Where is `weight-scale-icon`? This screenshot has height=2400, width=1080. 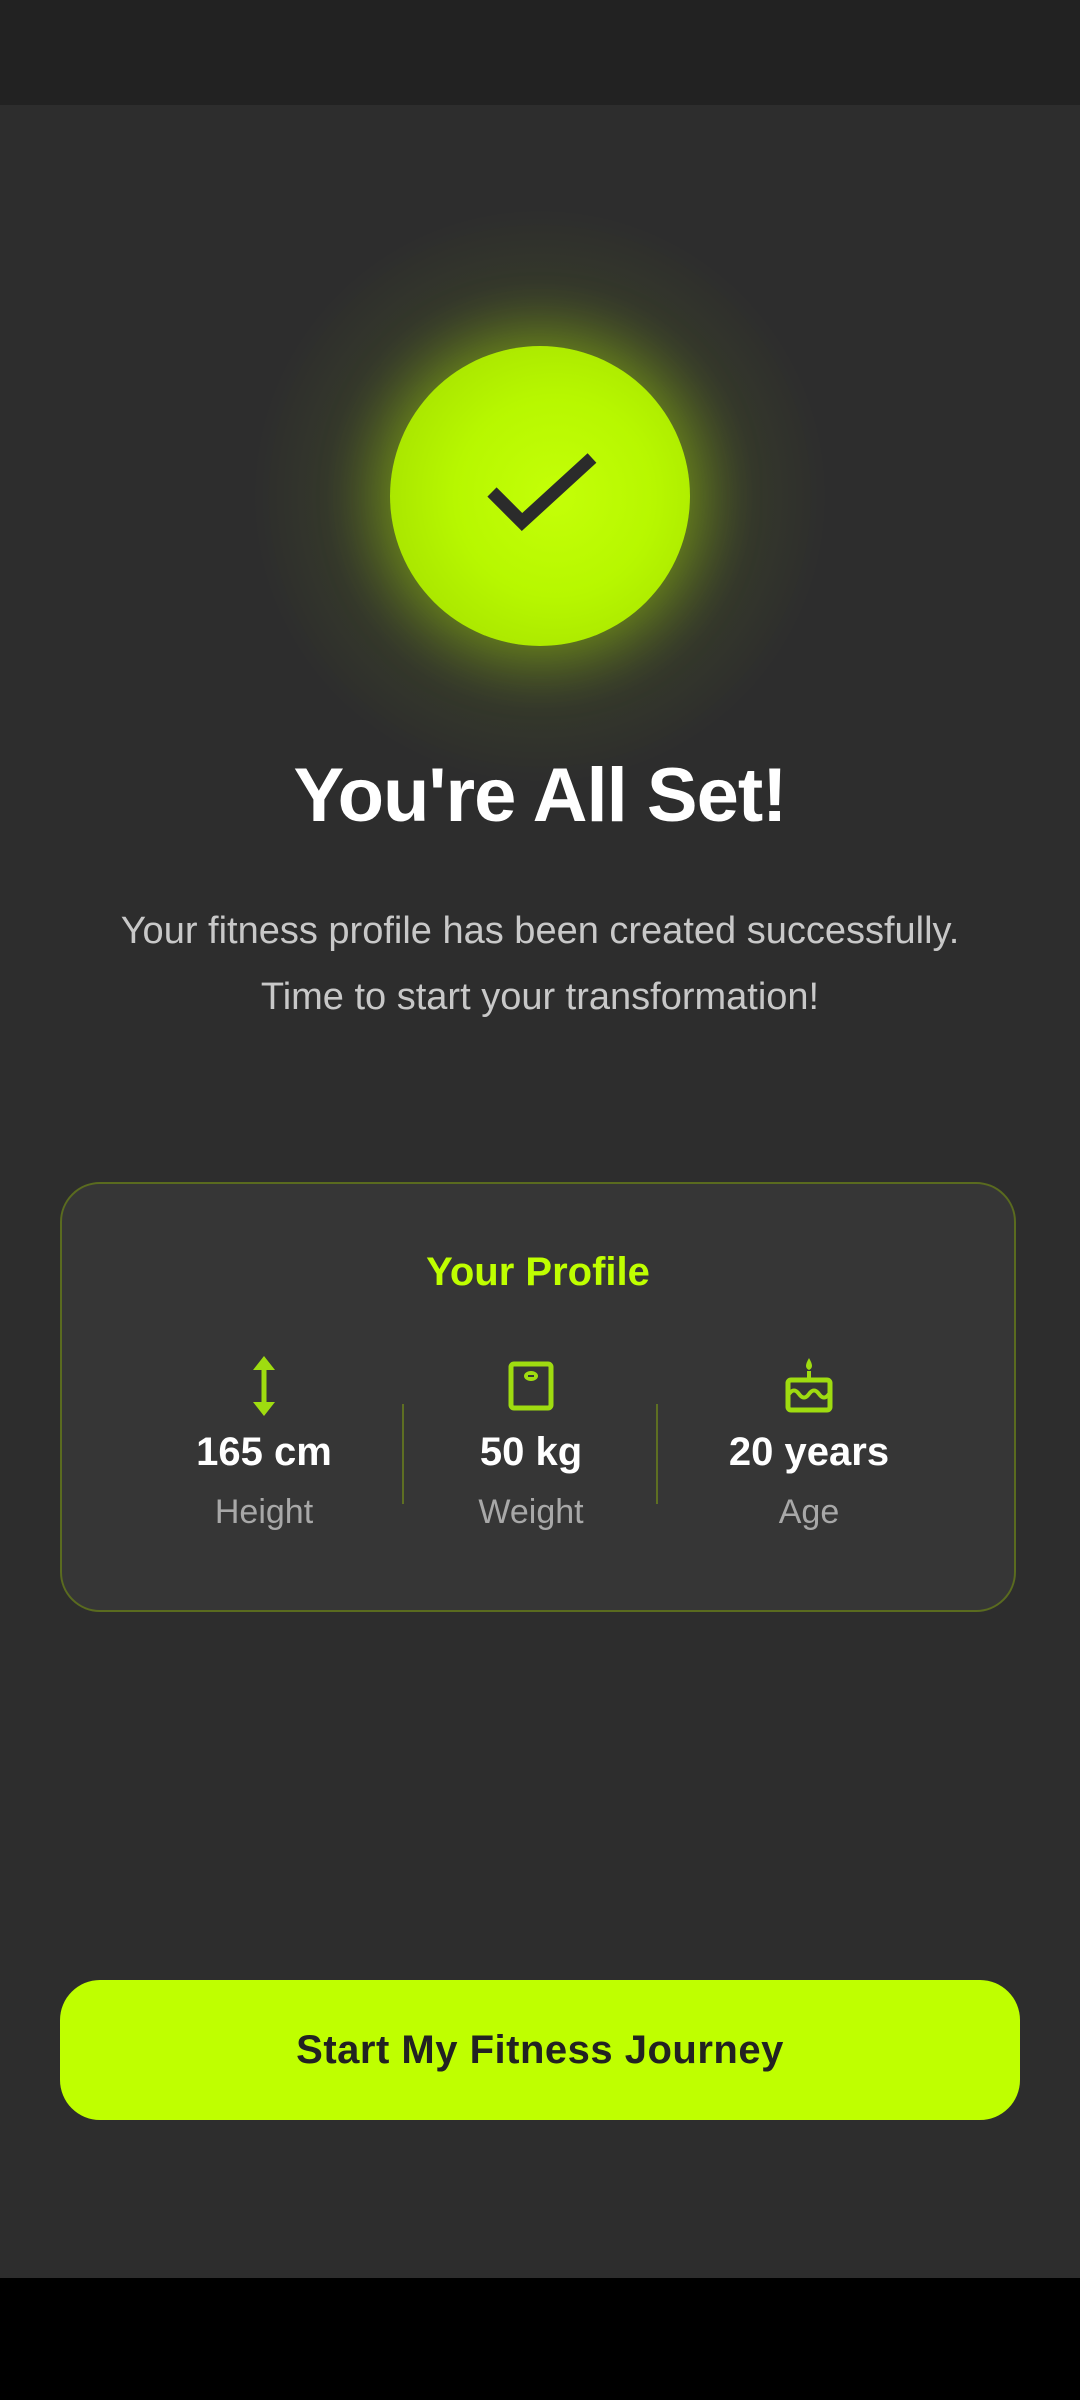
weight-scale-icon is located at coordinates (531, 1386).